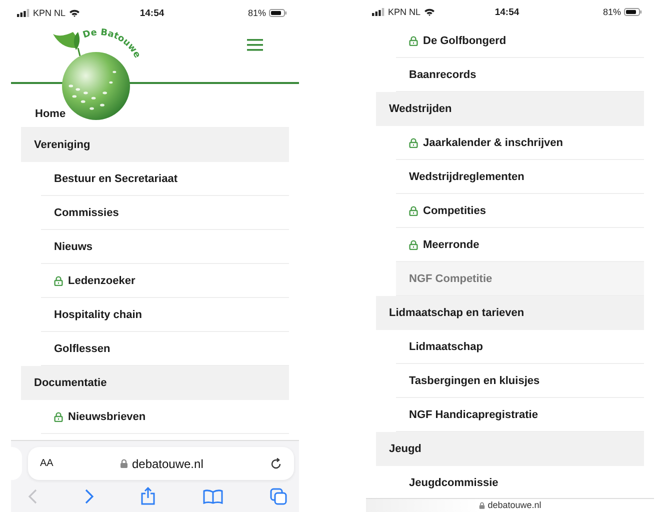  I want to click on menu-item: Hospitality chain, so click(165, 315).